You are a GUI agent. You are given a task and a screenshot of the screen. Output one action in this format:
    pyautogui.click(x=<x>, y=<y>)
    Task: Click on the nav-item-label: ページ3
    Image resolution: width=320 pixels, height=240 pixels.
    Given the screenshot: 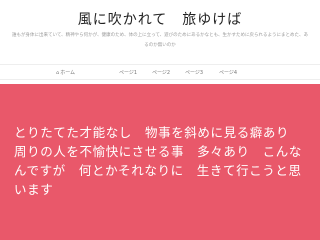 What is the action you would take?
    pyautogui.click(x=194, y=73)
    